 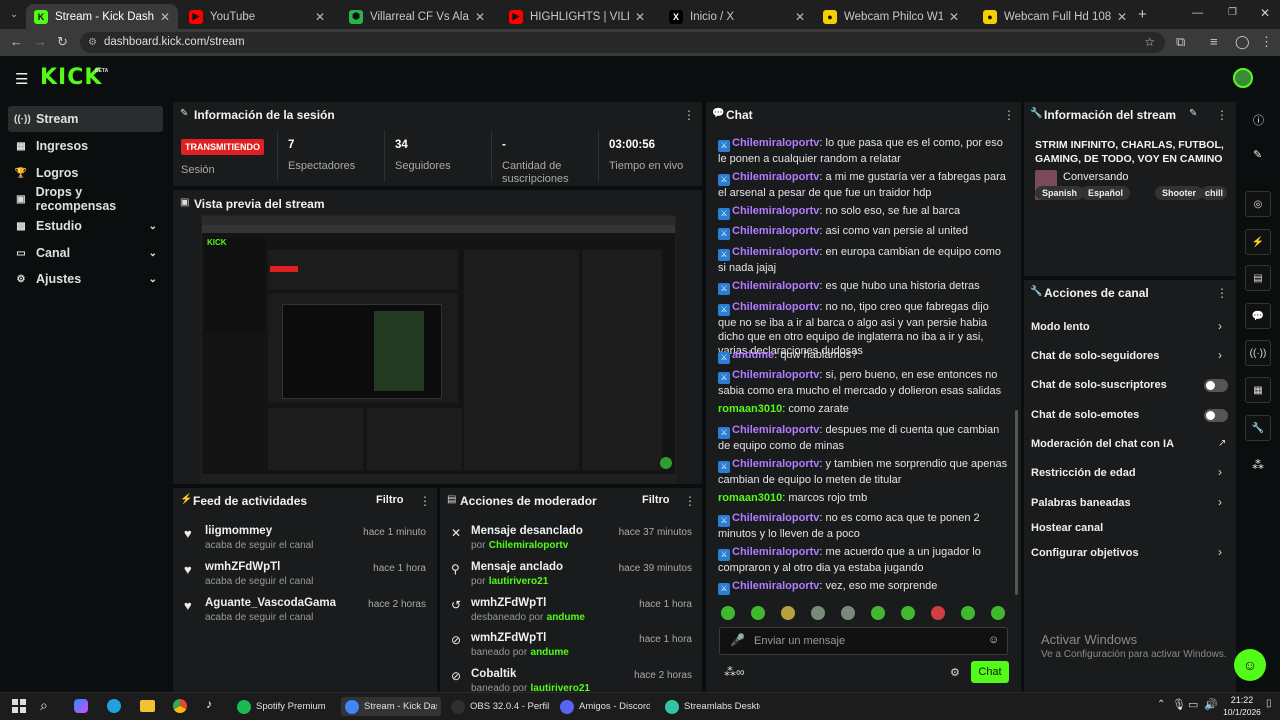 What do you see at coordinates (863, 498) in the screenshot?
I see `chat-message: romaan3010: marcos rojo tmb` at bounding box center [863, 498].